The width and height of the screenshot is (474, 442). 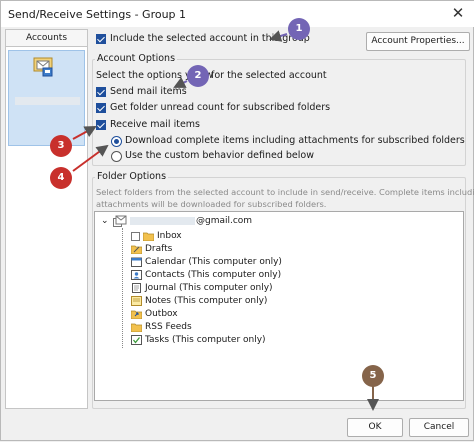 I want to click on rss-feeds-label: RSS Feeds, so click(x=168, y=327).